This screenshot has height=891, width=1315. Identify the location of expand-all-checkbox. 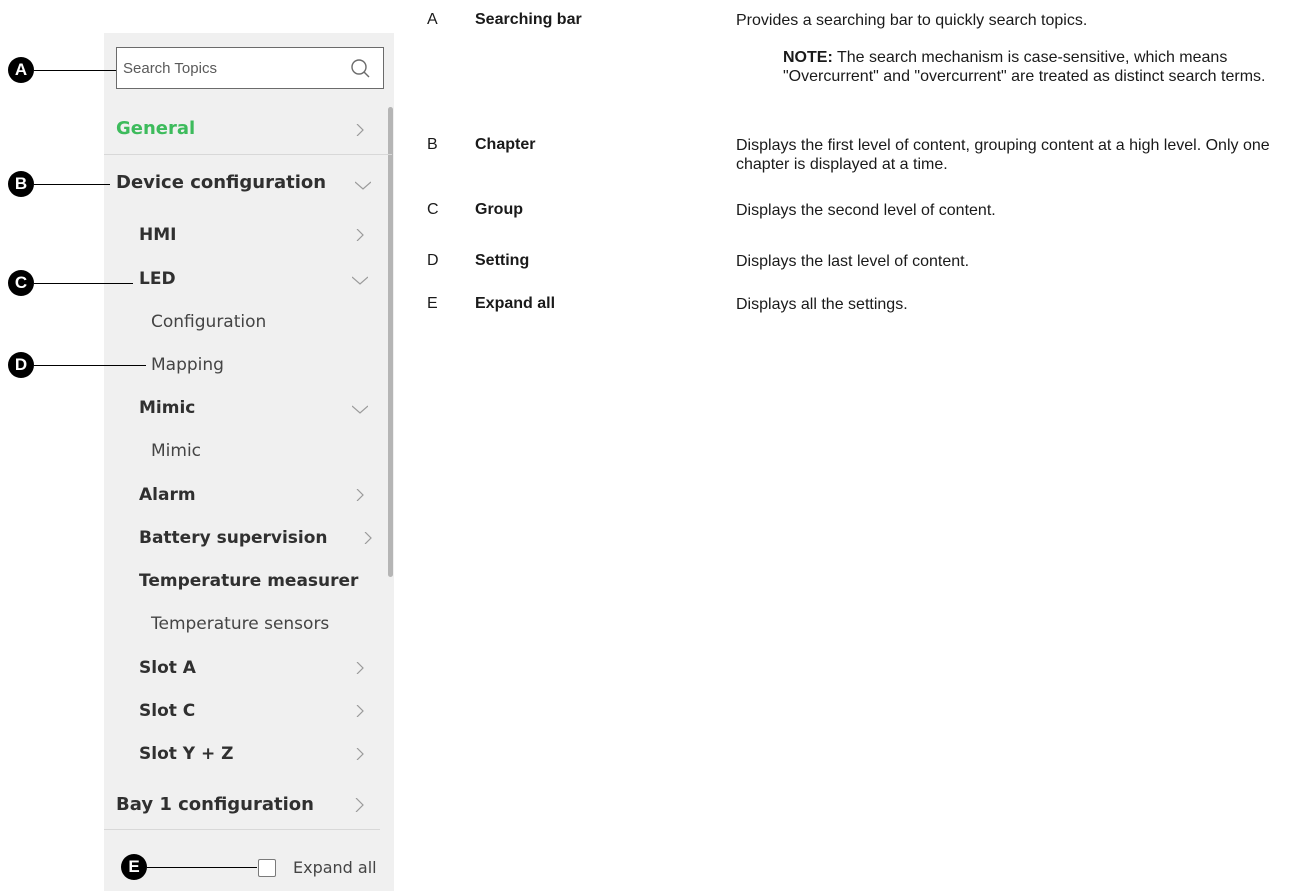
(267, 868).